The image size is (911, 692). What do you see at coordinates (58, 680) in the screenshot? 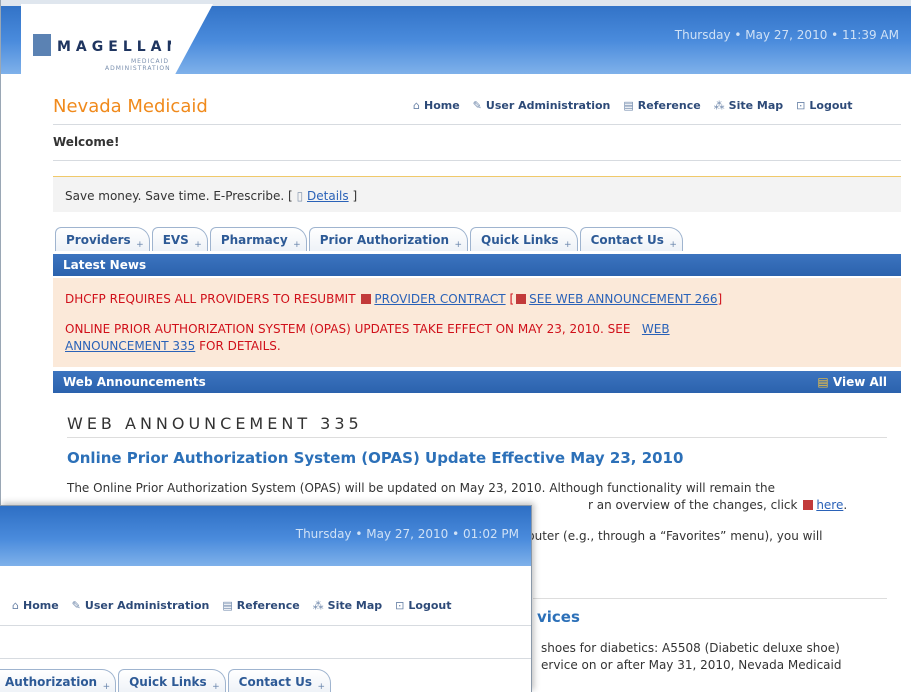
I see `tab-prior-authorization: Authorization +` at bounding box center [58, 680].